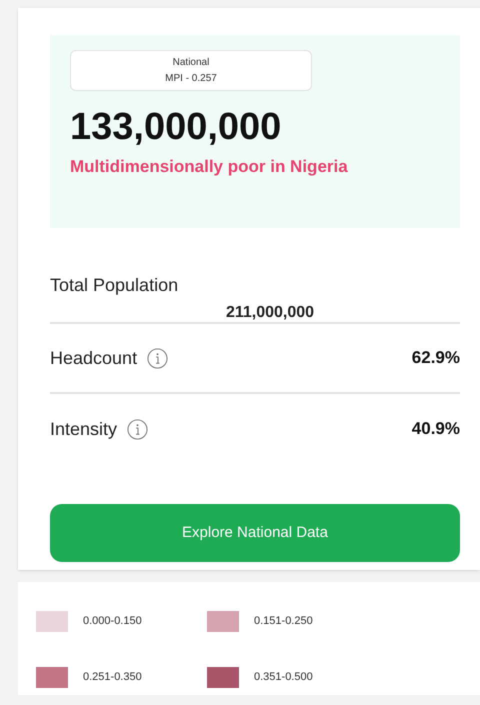 The height and width of the screenshot is (705, 480). I want to click on legend-label: 0.251-0.350, so click(112, 678).